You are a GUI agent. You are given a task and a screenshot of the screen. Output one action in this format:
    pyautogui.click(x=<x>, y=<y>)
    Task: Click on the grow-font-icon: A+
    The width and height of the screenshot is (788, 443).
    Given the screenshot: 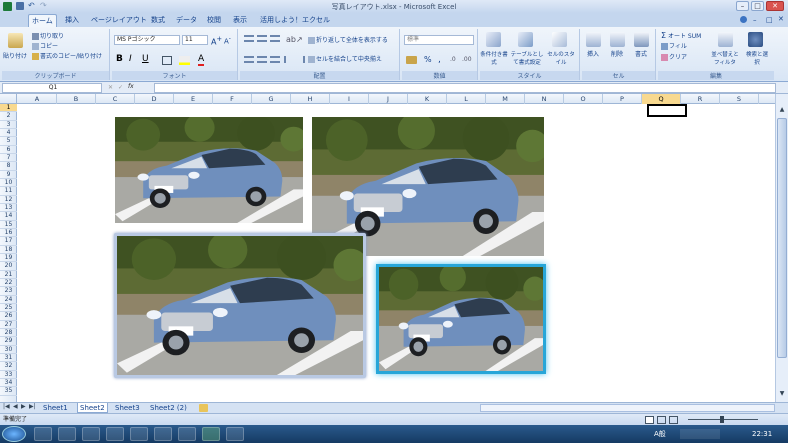 What is the action you would take?
    pyautogui.click(x=216, y=41)
    